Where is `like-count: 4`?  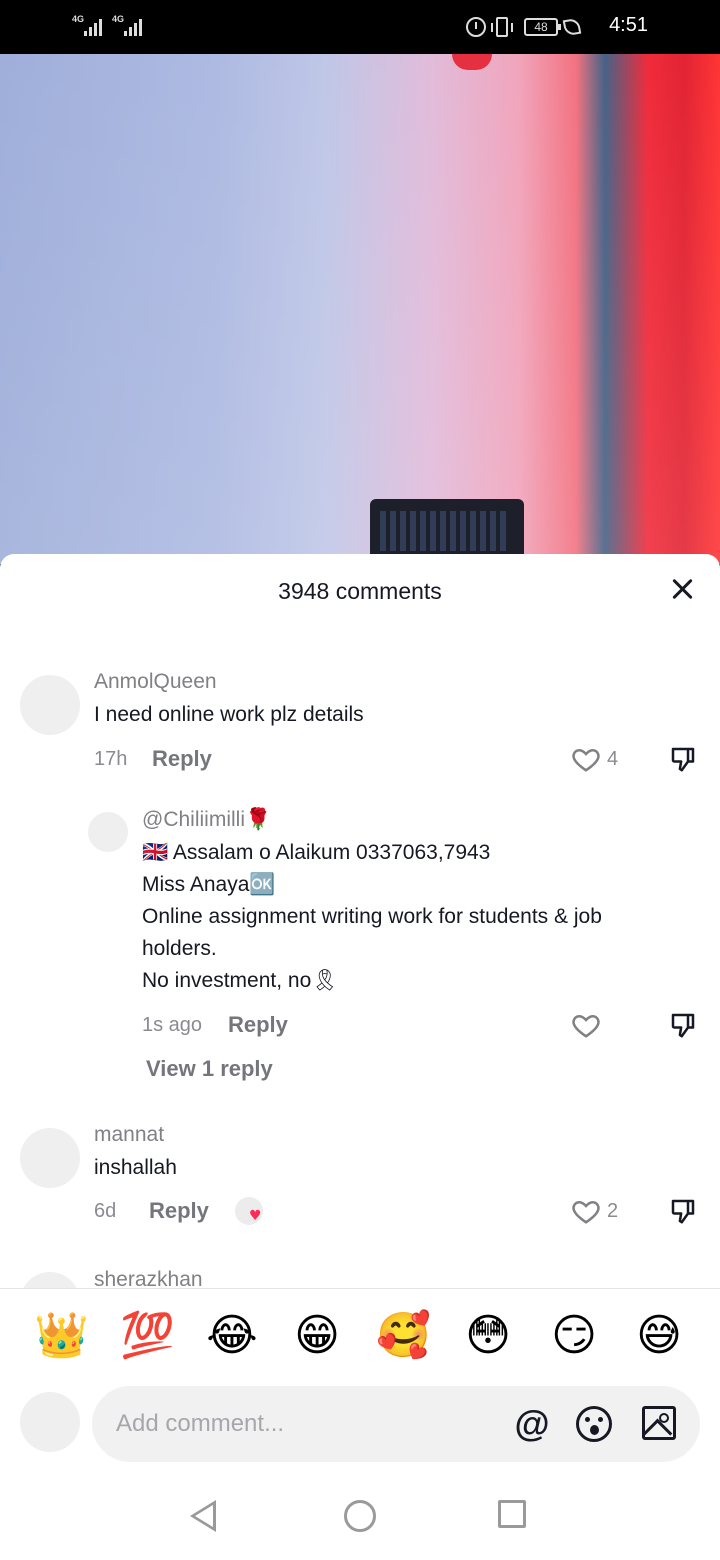 like-count: 4 is located at coordinates (613, 759).